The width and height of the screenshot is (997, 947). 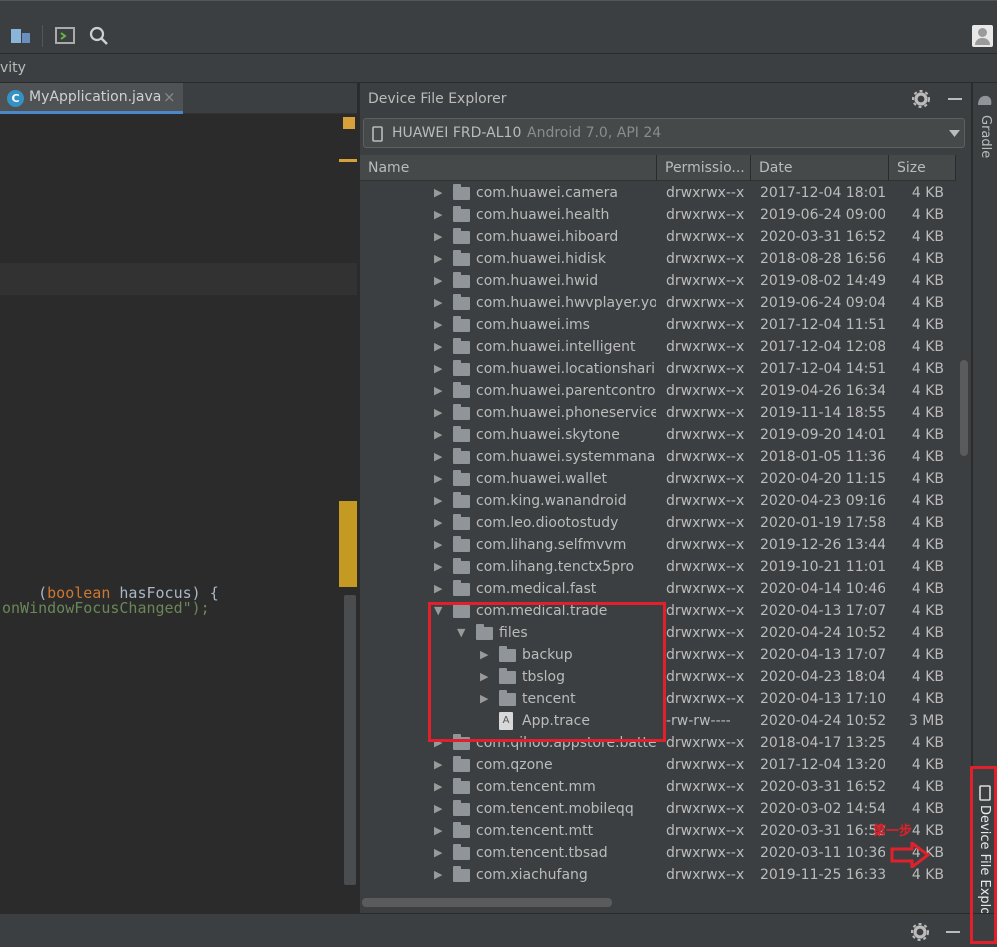 I want to click on project-structure-icon, so click(x=21, y=36).